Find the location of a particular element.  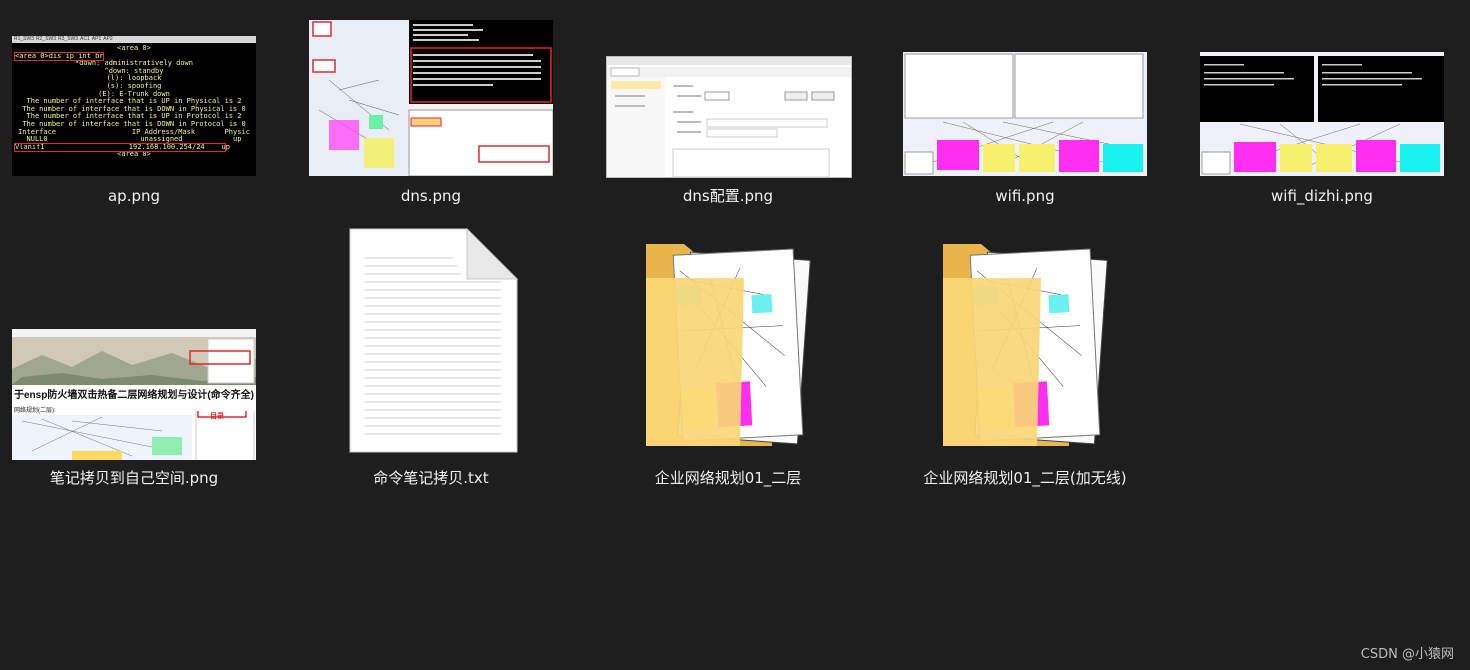

blog-title: 于ensp防火墙双击热备二层网络规划与设计(命令齐全) is located at coordinates (134, 395).